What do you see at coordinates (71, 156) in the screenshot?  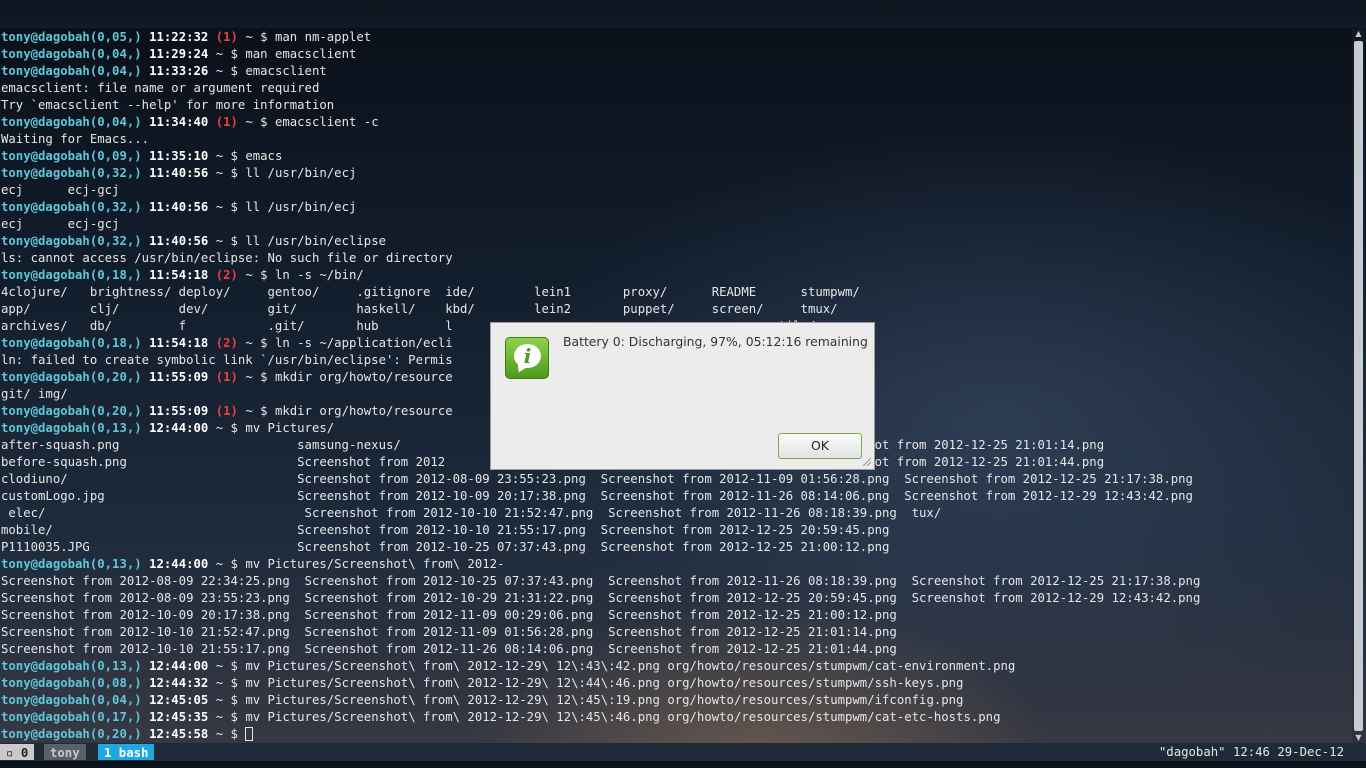 I see `prompt-user-host: tony@dagobah(0,09,)` at bounding box center [71, 156].